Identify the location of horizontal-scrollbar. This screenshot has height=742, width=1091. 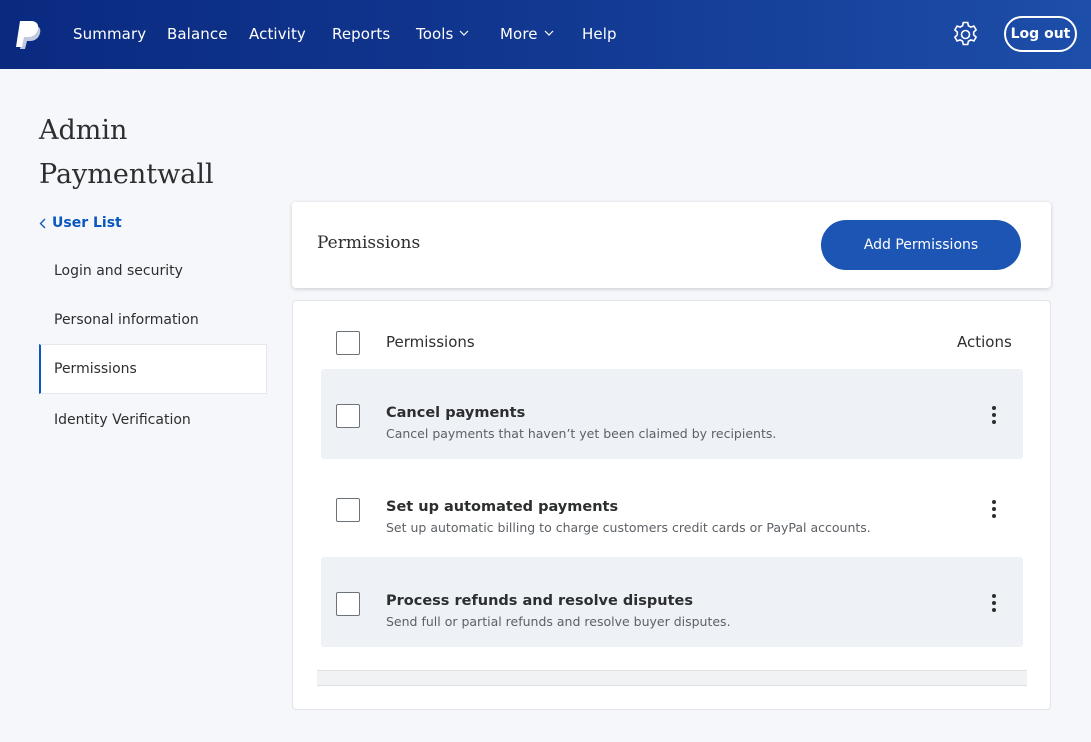
(672, 678).